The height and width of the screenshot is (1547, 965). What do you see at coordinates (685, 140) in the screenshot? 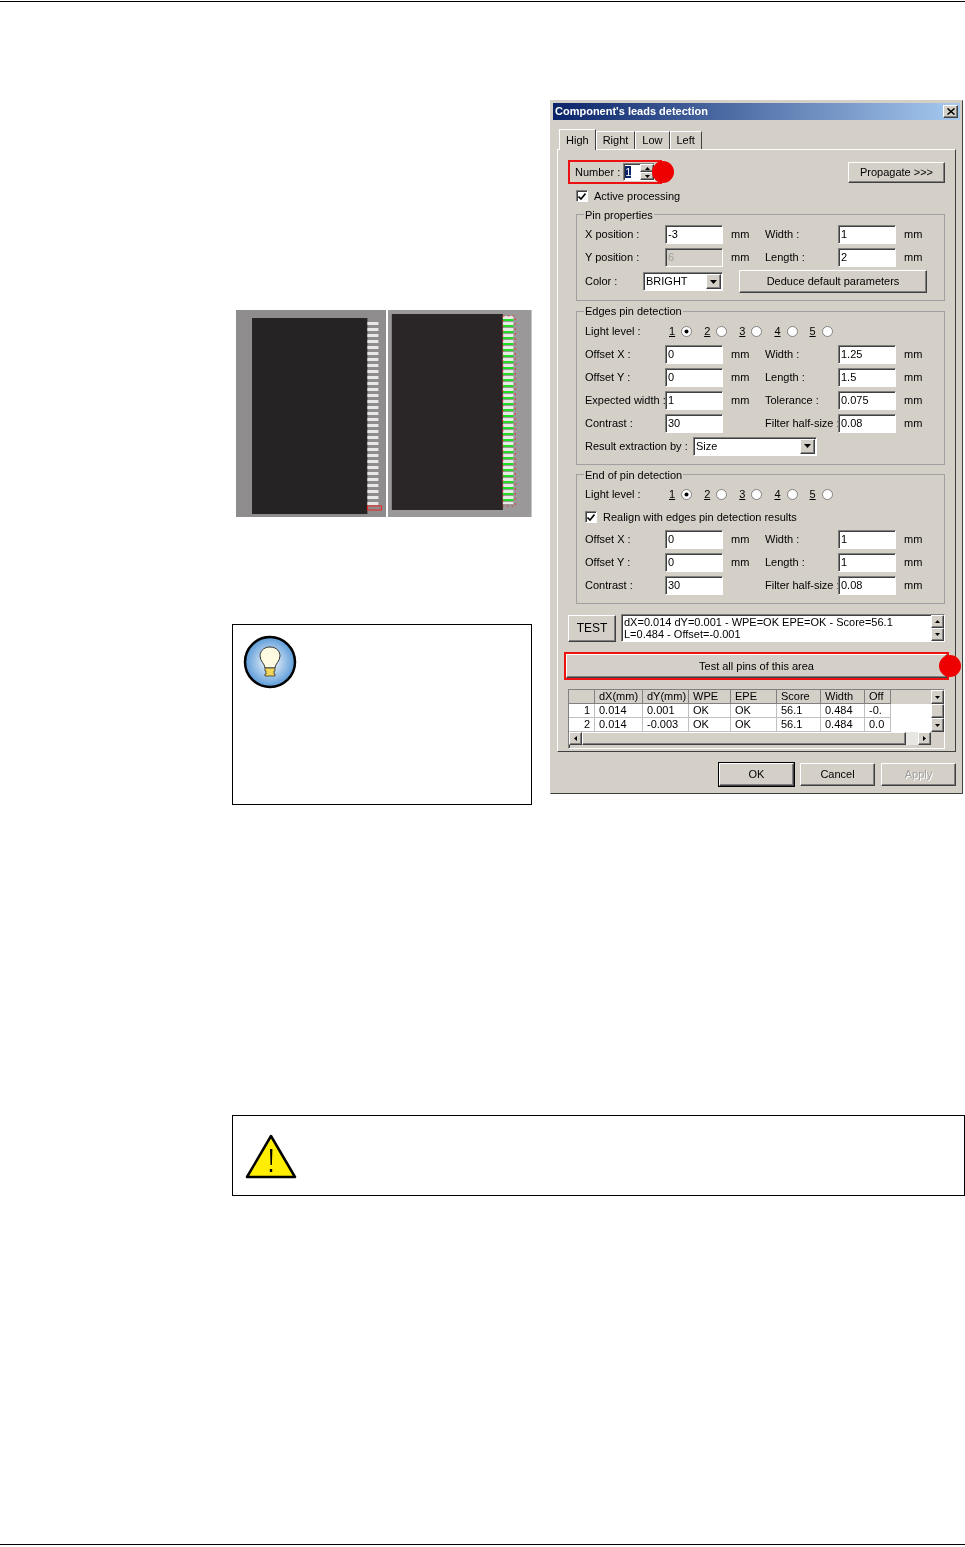
I see `tab: Left` at bounding box center [685, 140].